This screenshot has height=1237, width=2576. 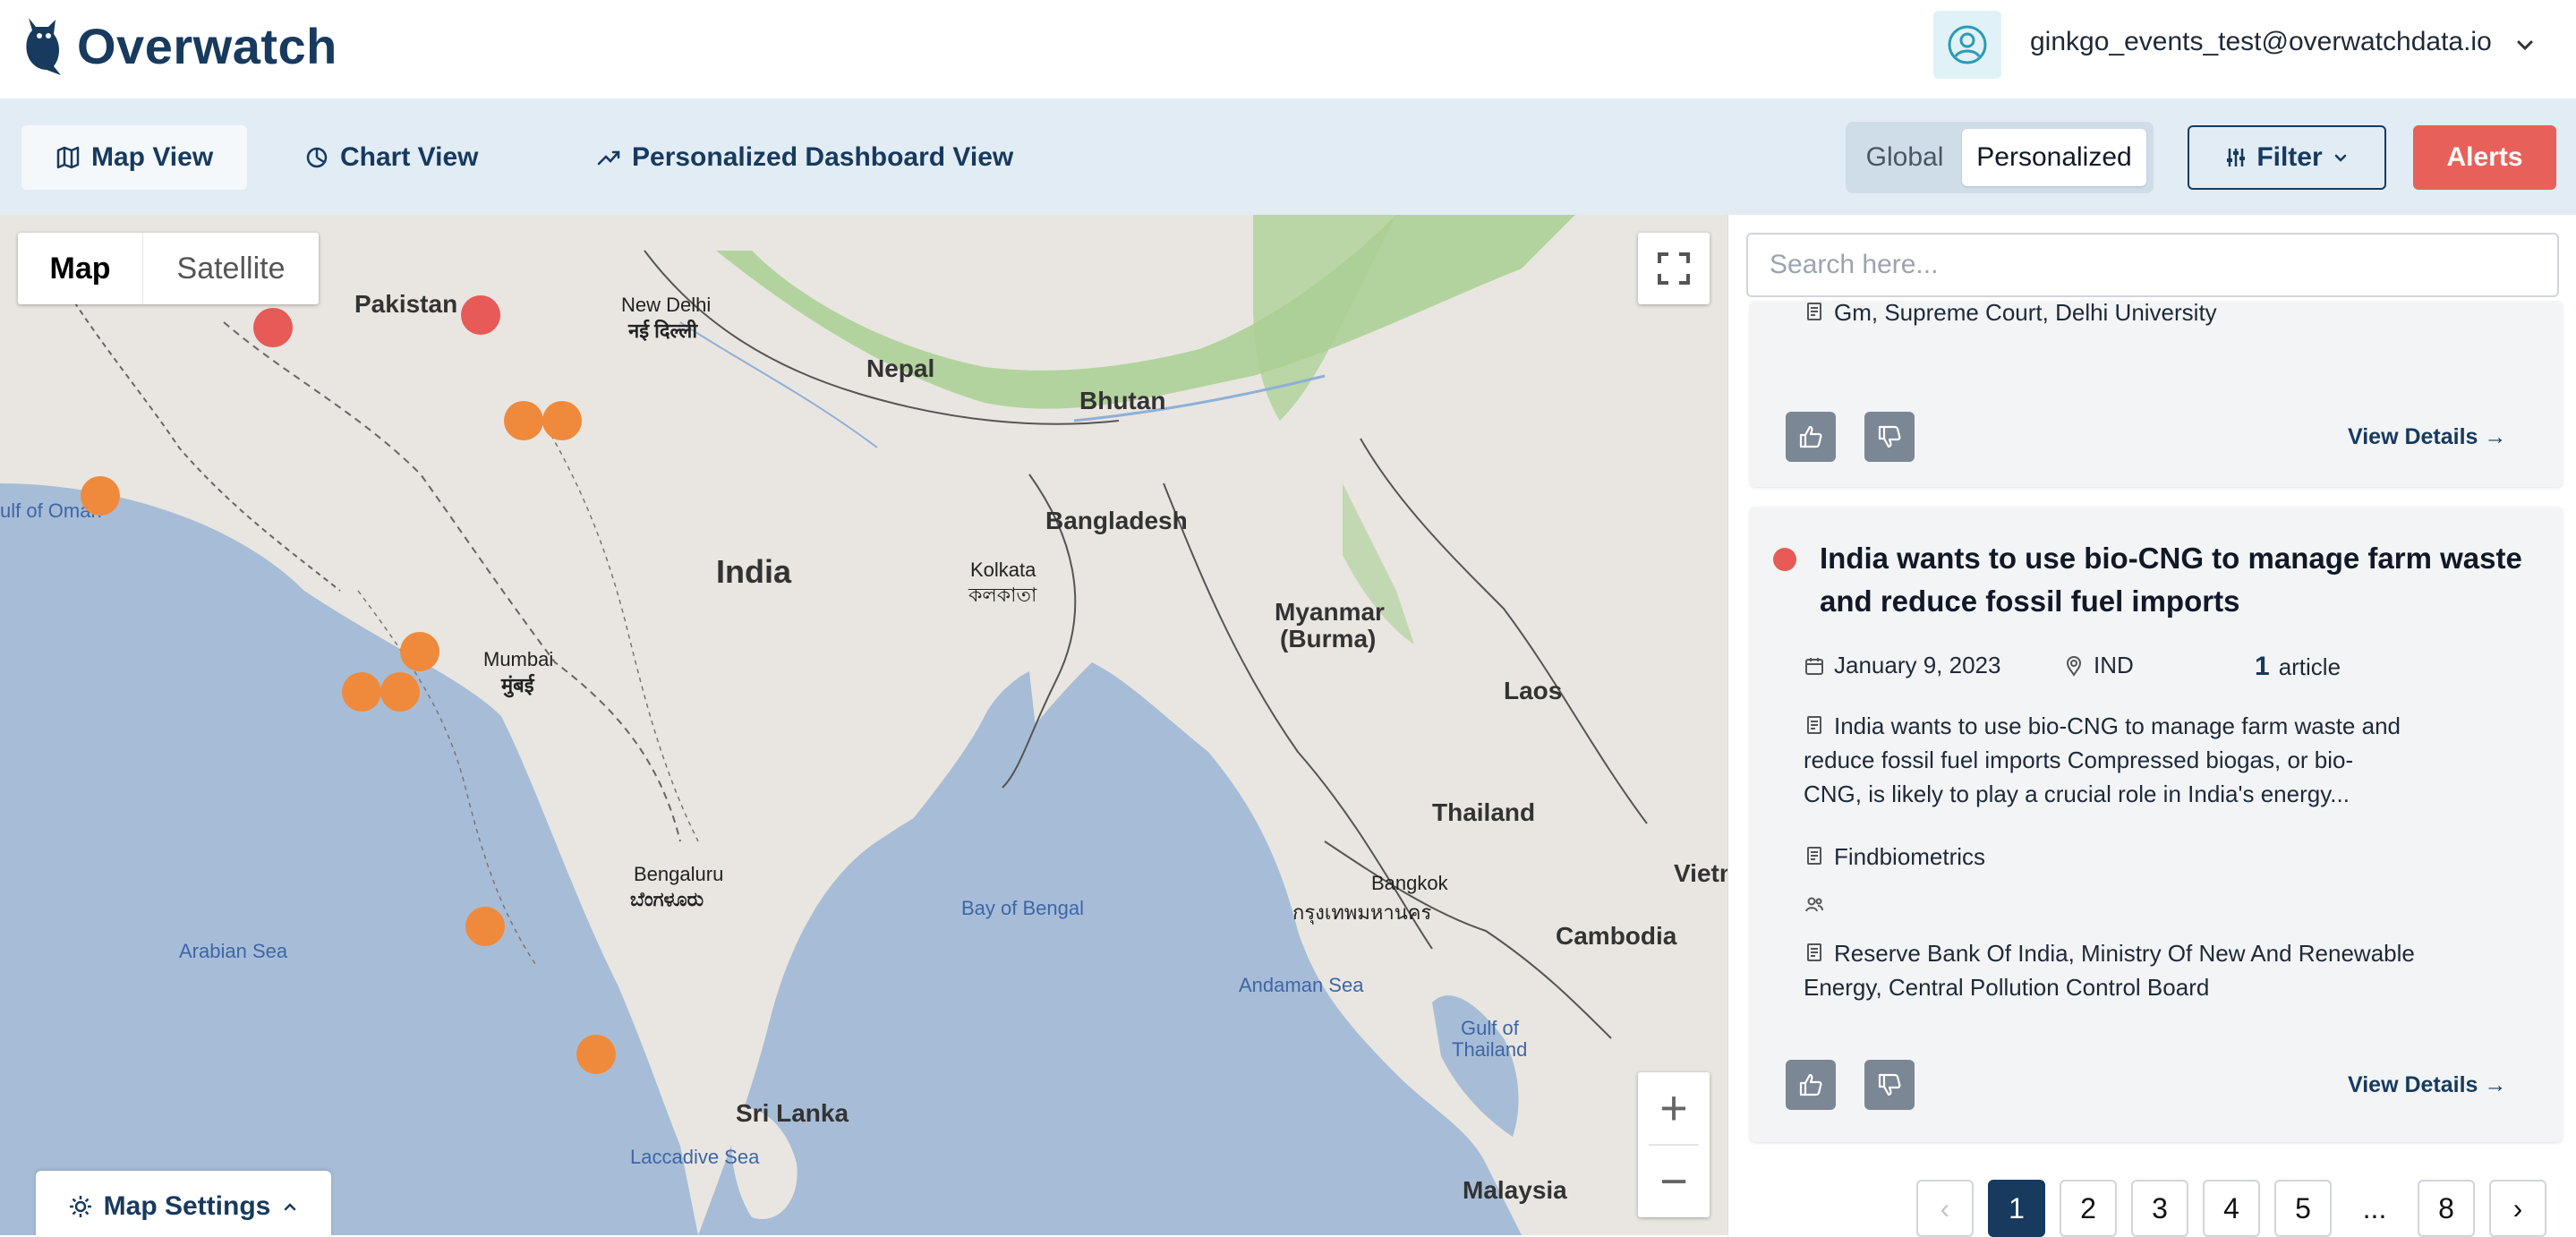 What do you see at coordinates (663, 331) in the screenshot?
I see `map-label-new-delhi-native: नई दिल्ली` at bounding box center [663, 331].